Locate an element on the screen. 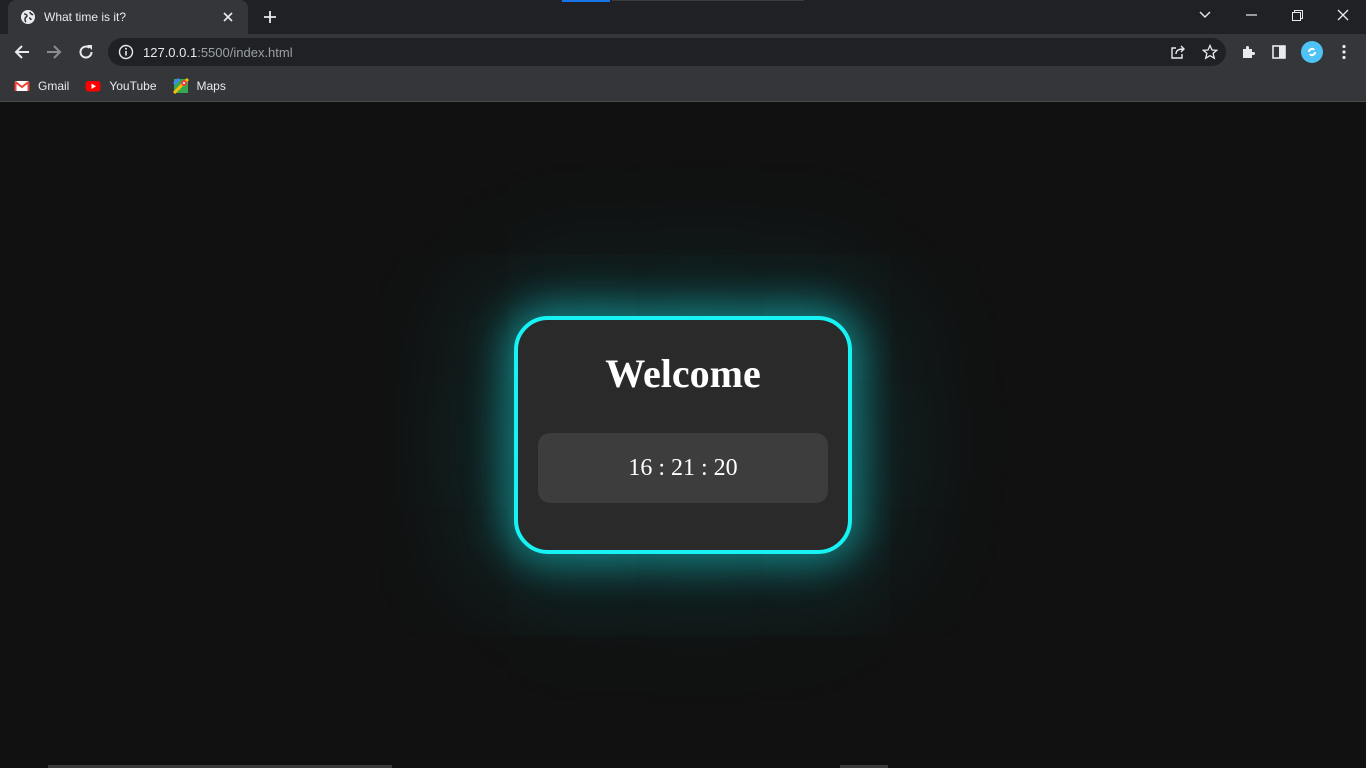 Image resolution: width=1366 pixels, height=768 pixels. profile-icon is located at coordinates (1312, 52).